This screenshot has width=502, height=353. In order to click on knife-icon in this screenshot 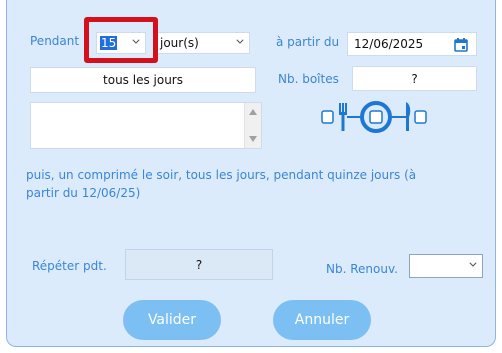, I will do `click(408, 116)`.